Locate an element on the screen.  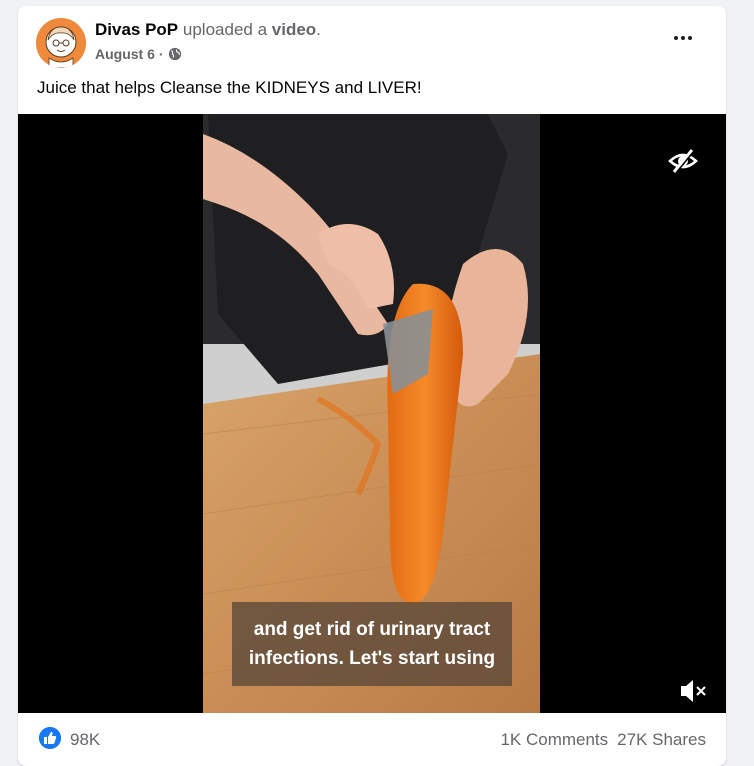
hide-video-button is located at coordinates (683, 161).